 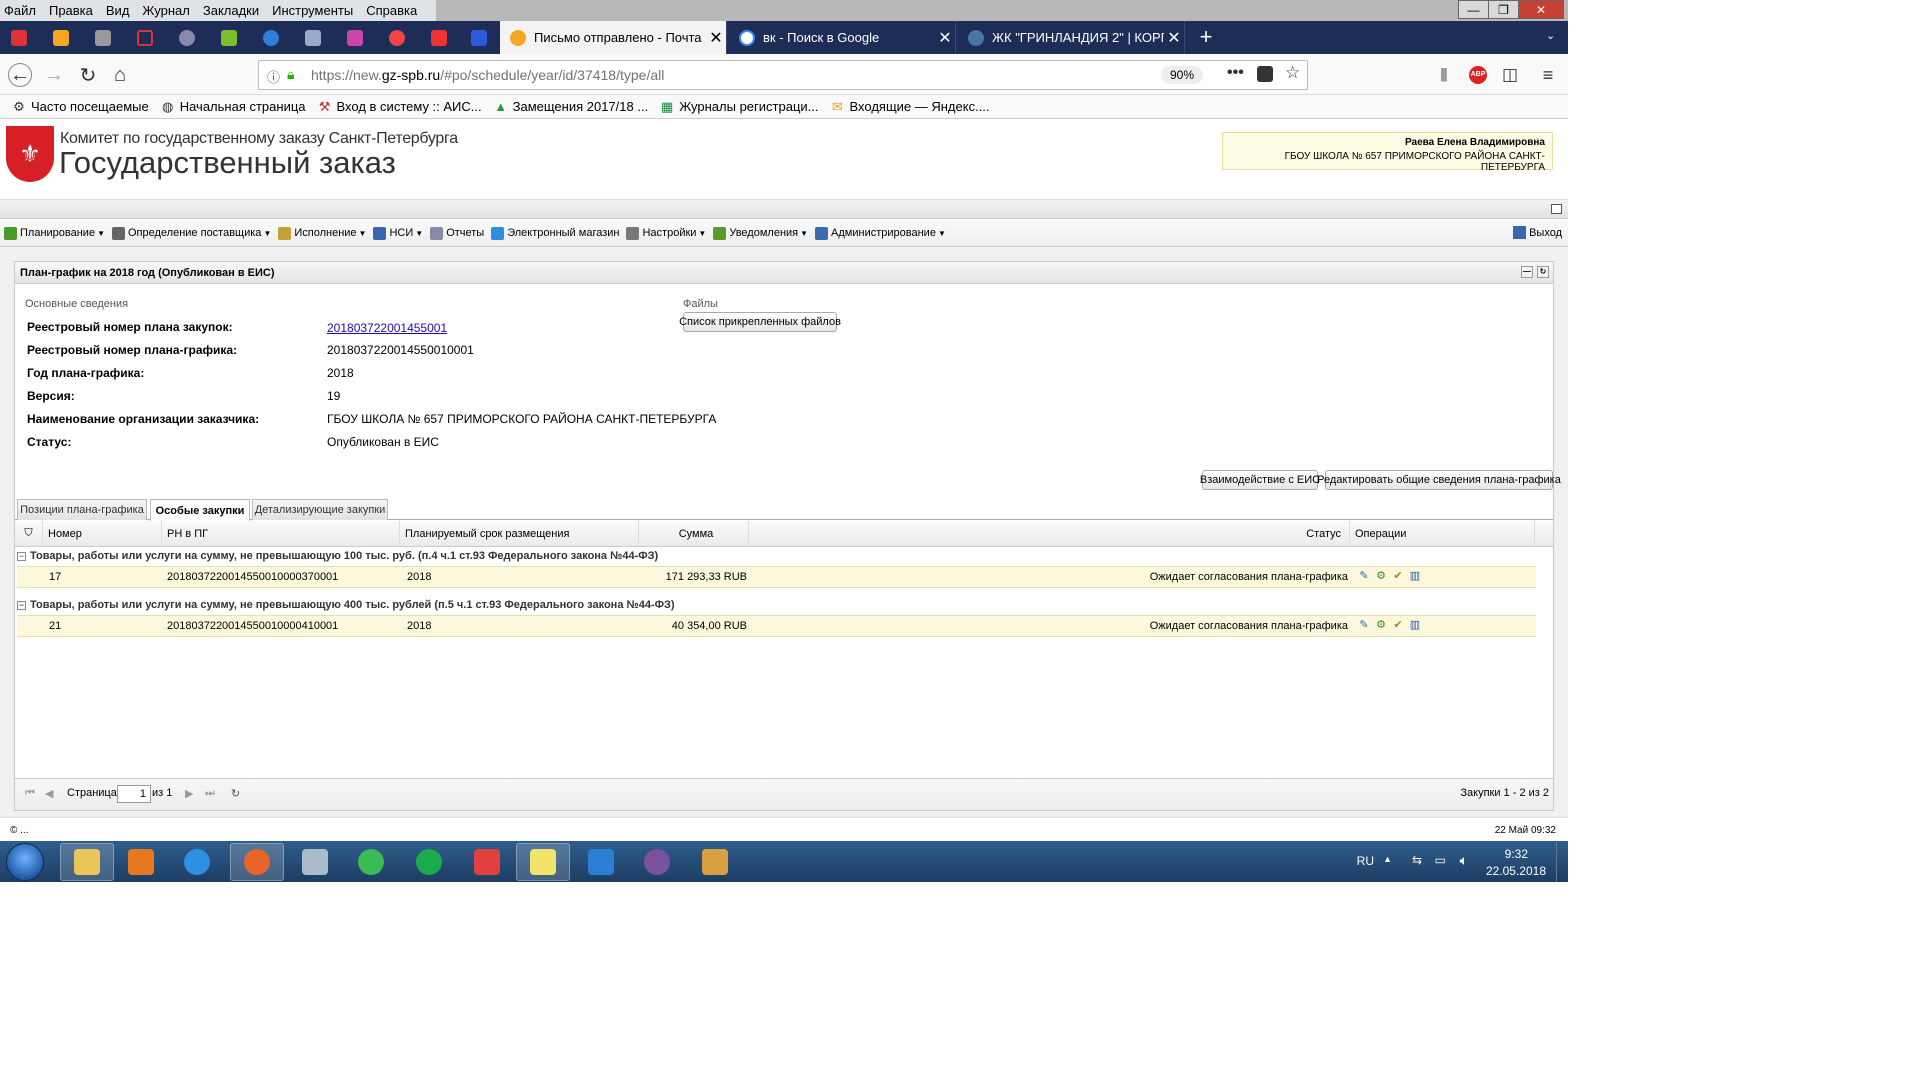 I want to click on clock-date: 22.05.2018, so click(x=1516, y=871).